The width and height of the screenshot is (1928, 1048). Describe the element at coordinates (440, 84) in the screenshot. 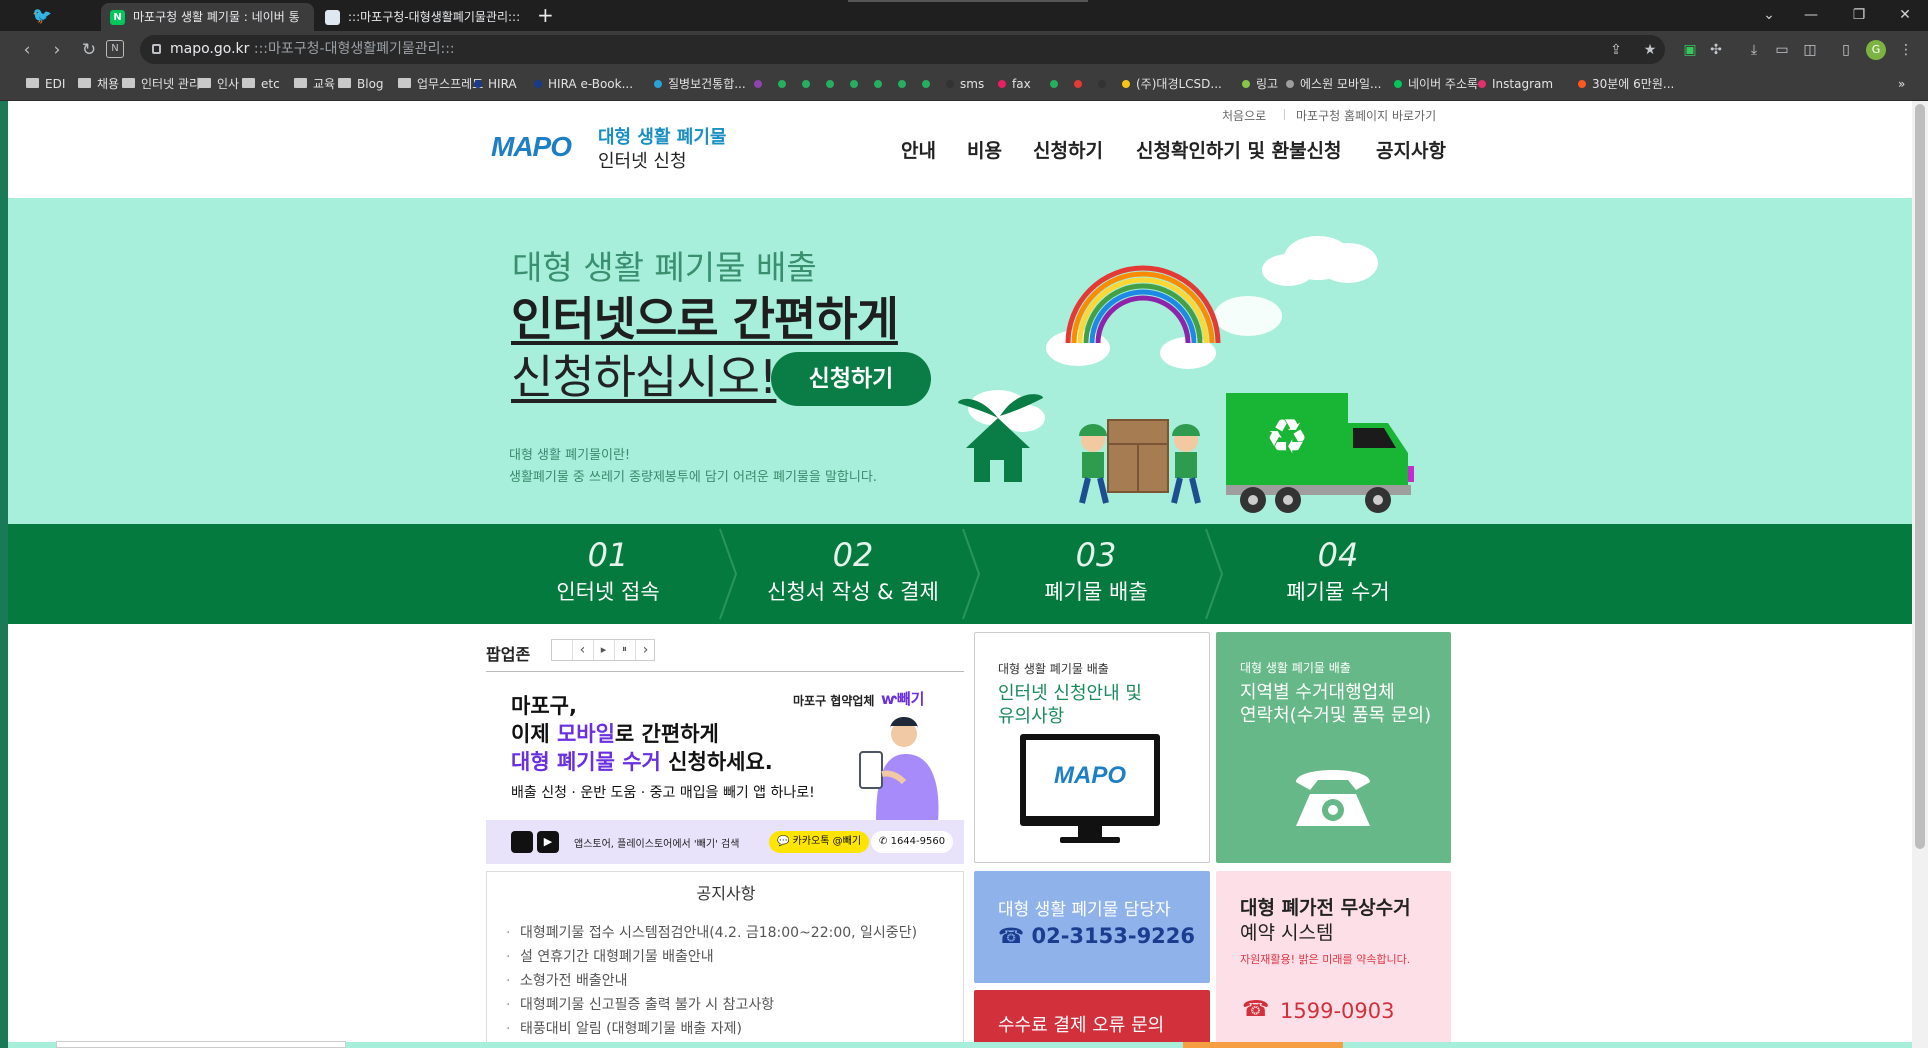

I see `bookmark-folder: 업무스프레드` at that location.